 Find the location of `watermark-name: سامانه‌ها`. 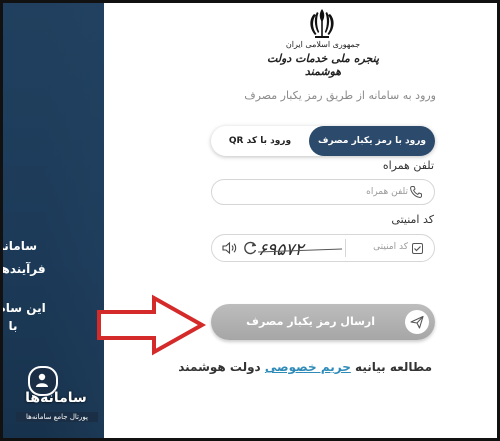

watermark-name: سامانه‌ها is located at coordinates (56, 398).